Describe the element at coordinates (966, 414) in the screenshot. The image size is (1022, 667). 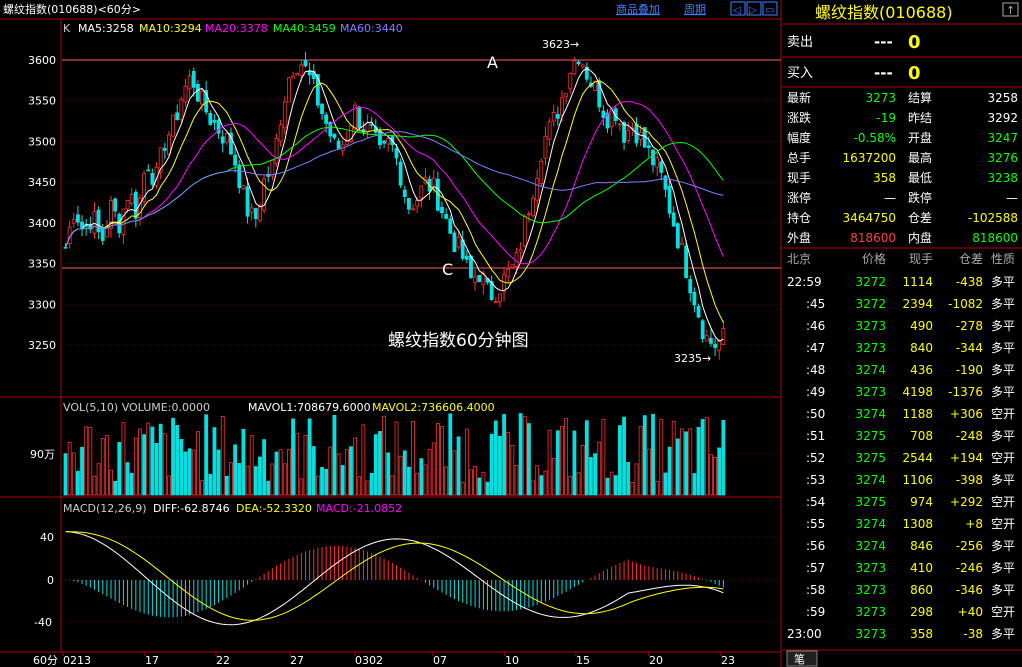
I see `tick-oi-change: +306` at that location.